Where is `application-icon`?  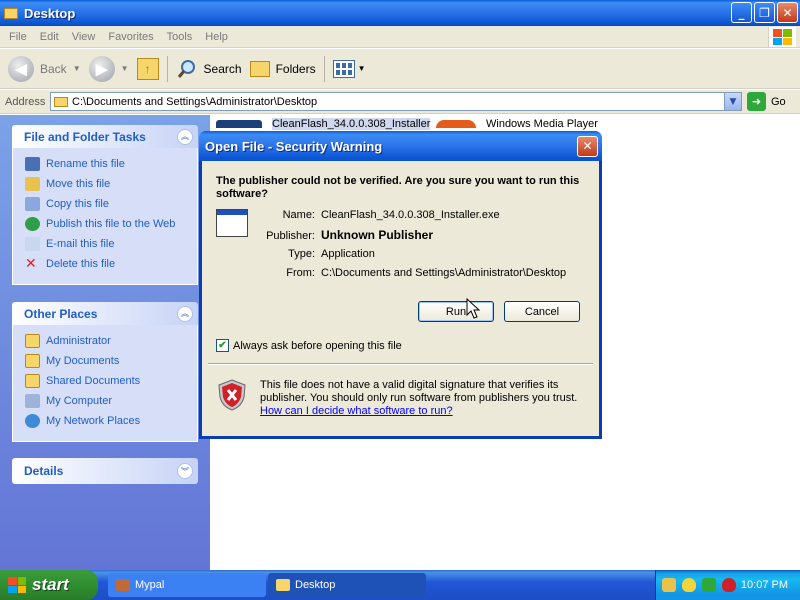
application-icon is located at coordinates (232, 223).